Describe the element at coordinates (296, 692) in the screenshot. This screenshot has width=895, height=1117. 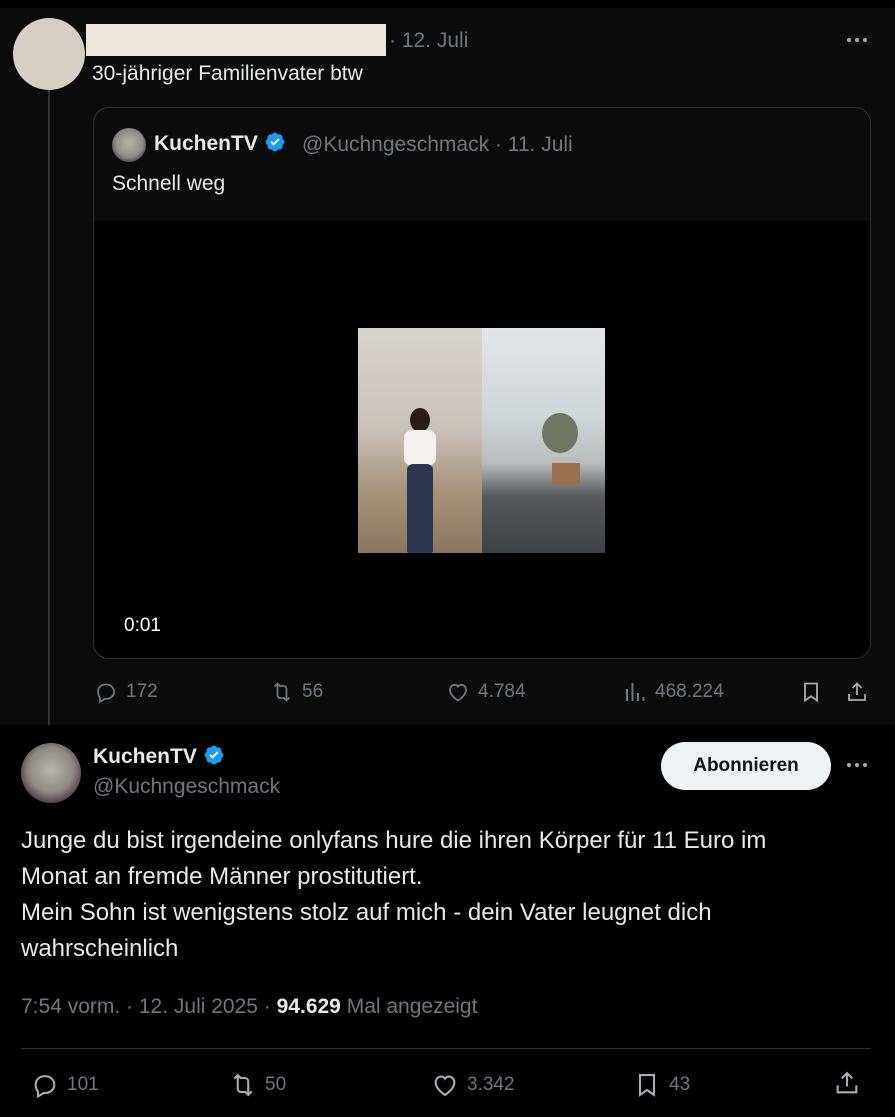
I see `repost-button: 56` at that location.